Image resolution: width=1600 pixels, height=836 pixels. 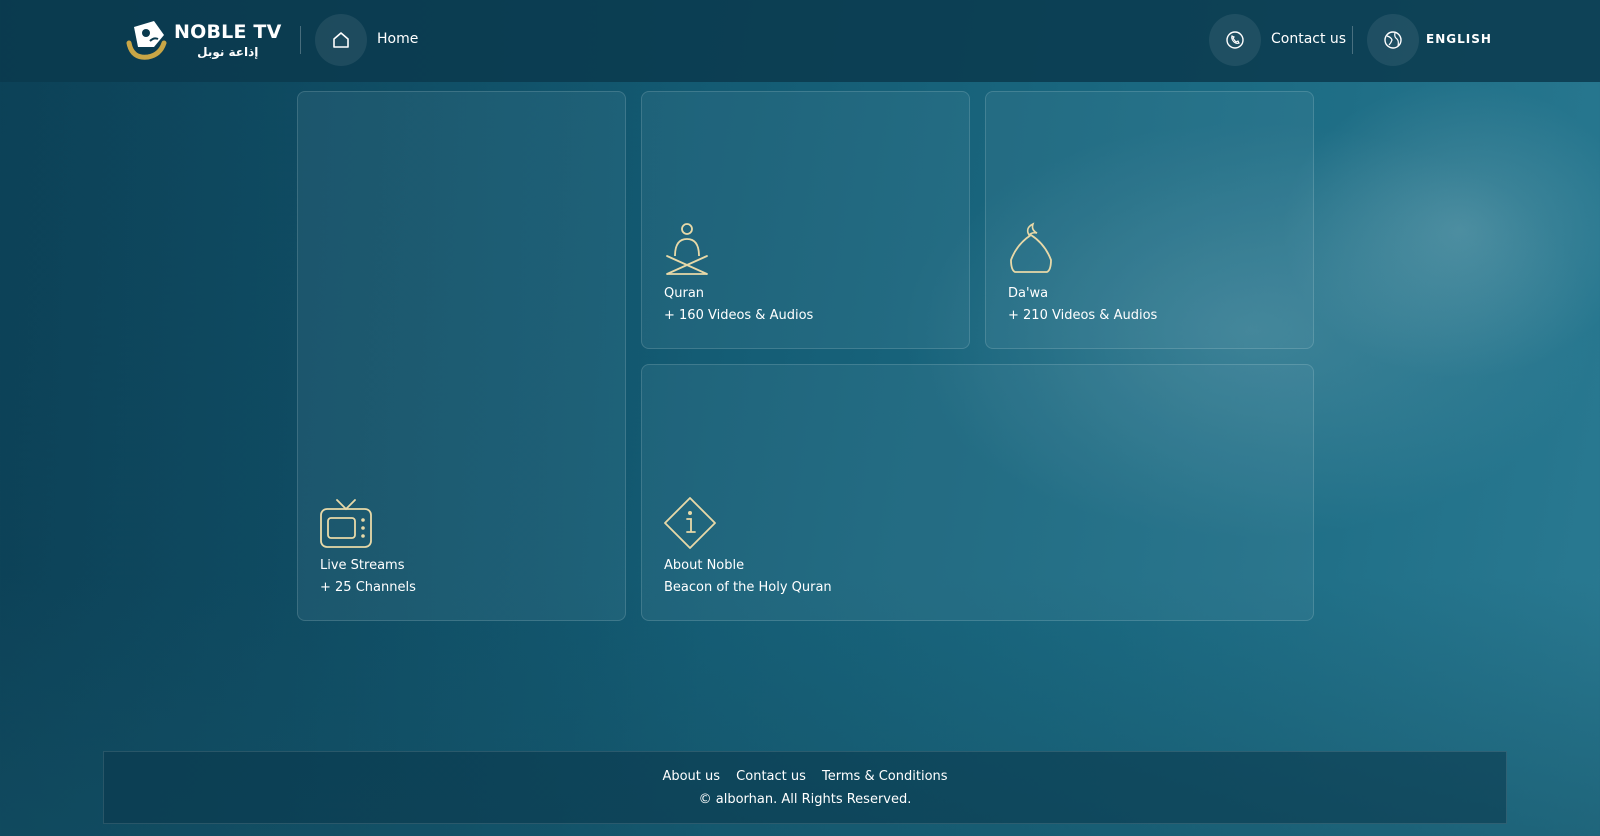 I want to click on logo-icon, so click(x=146, y=40).